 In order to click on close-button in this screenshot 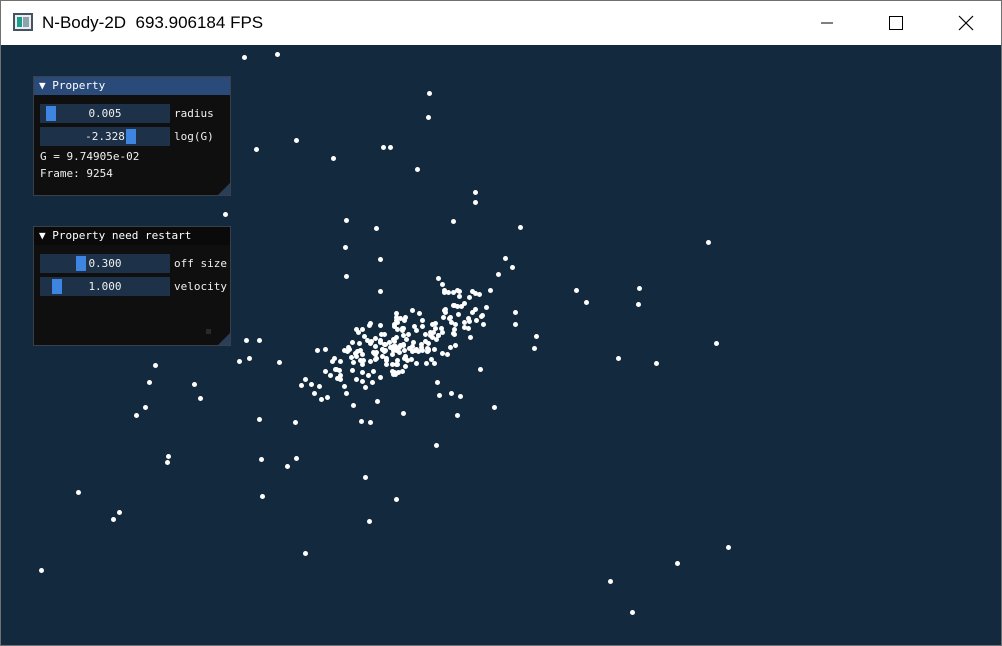, I will do `click(966, 23)`.